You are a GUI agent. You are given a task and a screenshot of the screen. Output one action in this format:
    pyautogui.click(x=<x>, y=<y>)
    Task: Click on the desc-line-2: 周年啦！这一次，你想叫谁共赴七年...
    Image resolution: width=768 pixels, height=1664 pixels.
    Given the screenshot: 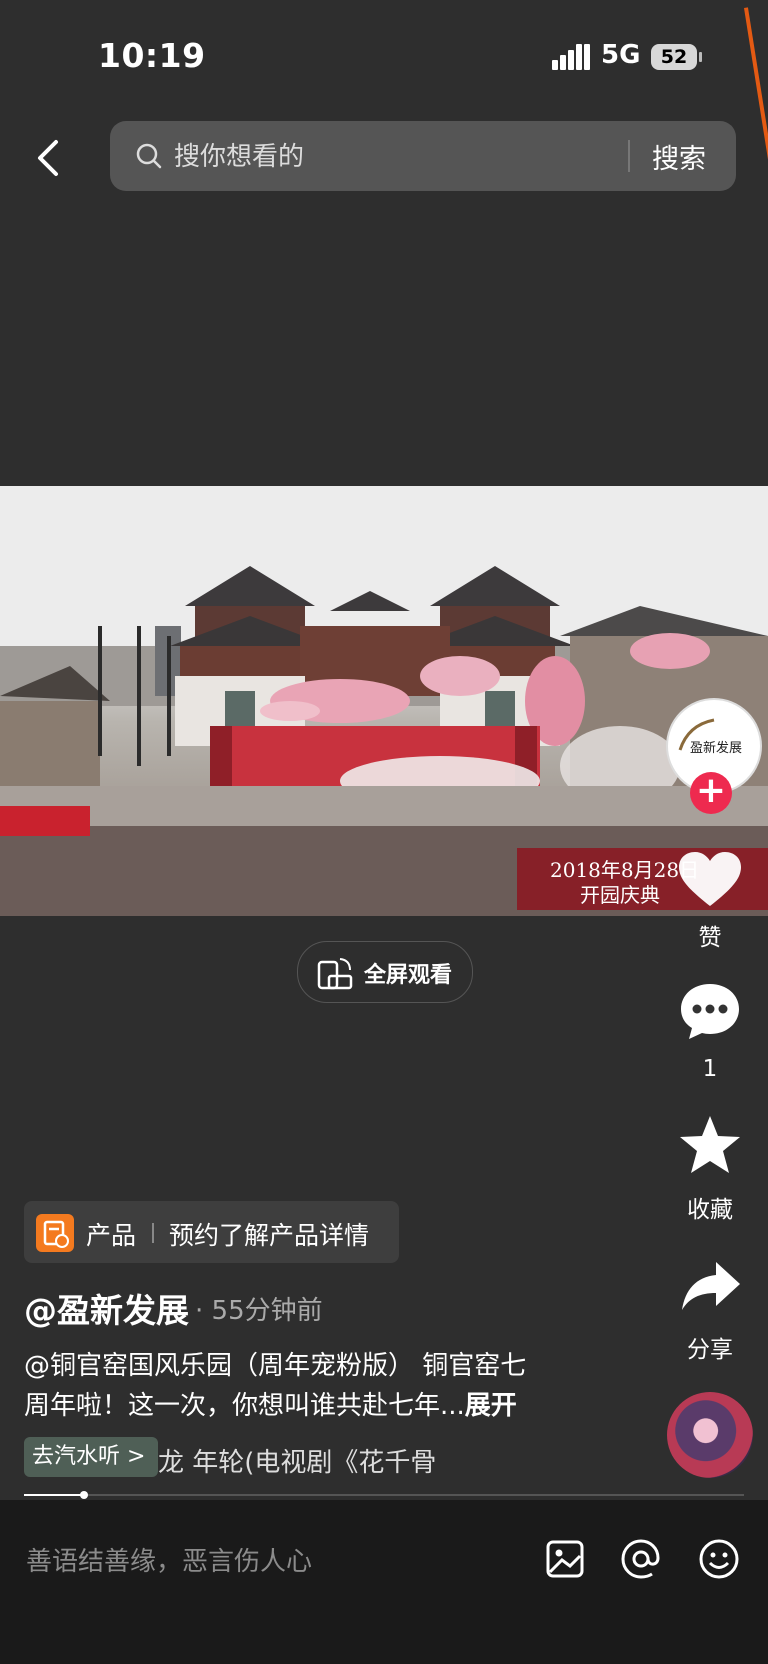 What is the action you would take?
    pyautogui.click(x=244, y=1406)
    